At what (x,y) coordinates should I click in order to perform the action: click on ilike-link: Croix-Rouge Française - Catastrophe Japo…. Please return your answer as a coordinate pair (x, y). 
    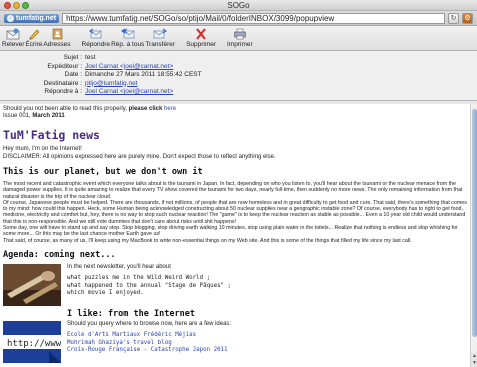
    Looking at the image, I should click on (149, 350).